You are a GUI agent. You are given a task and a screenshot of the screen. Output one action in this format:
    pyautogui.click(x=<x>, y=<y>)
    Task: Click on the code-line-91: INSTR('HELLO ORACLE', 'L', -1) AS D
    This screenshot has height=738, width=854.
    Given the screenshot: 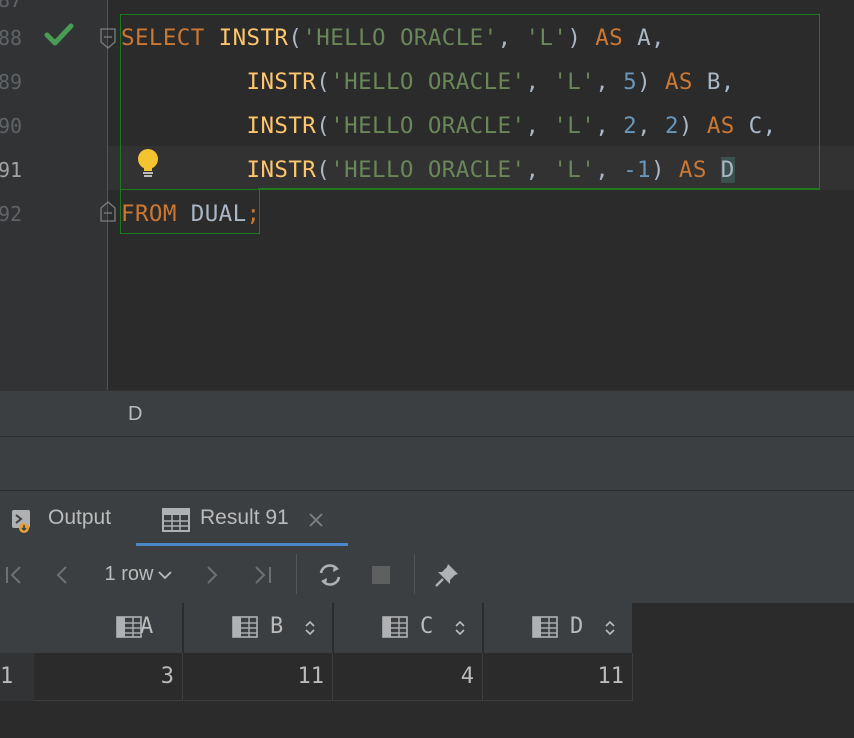 What is the action you would take?
    pyautogui.click(x=428, y=170)
    